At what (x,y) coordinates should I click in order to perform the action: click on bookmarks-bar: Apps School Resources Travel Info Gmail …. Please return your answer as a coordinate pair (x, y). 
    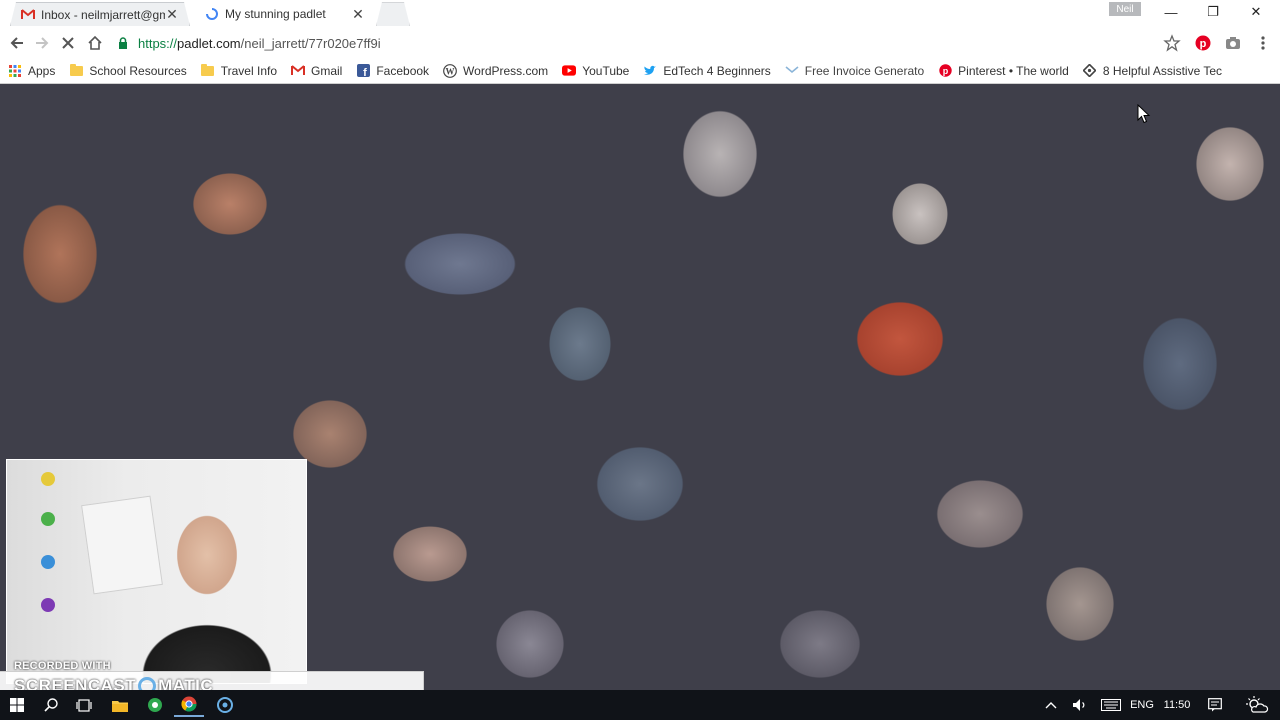
    Looking at the image, I should click on (640, 71).